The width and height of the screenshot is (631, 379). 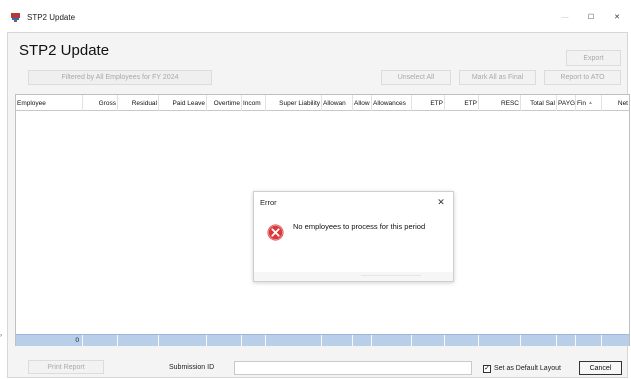 What do you see at coordinates (527, 368) in the screenshot?
I see `default-layout-label: Set as Default Layout` at bounding box center [527, 368].